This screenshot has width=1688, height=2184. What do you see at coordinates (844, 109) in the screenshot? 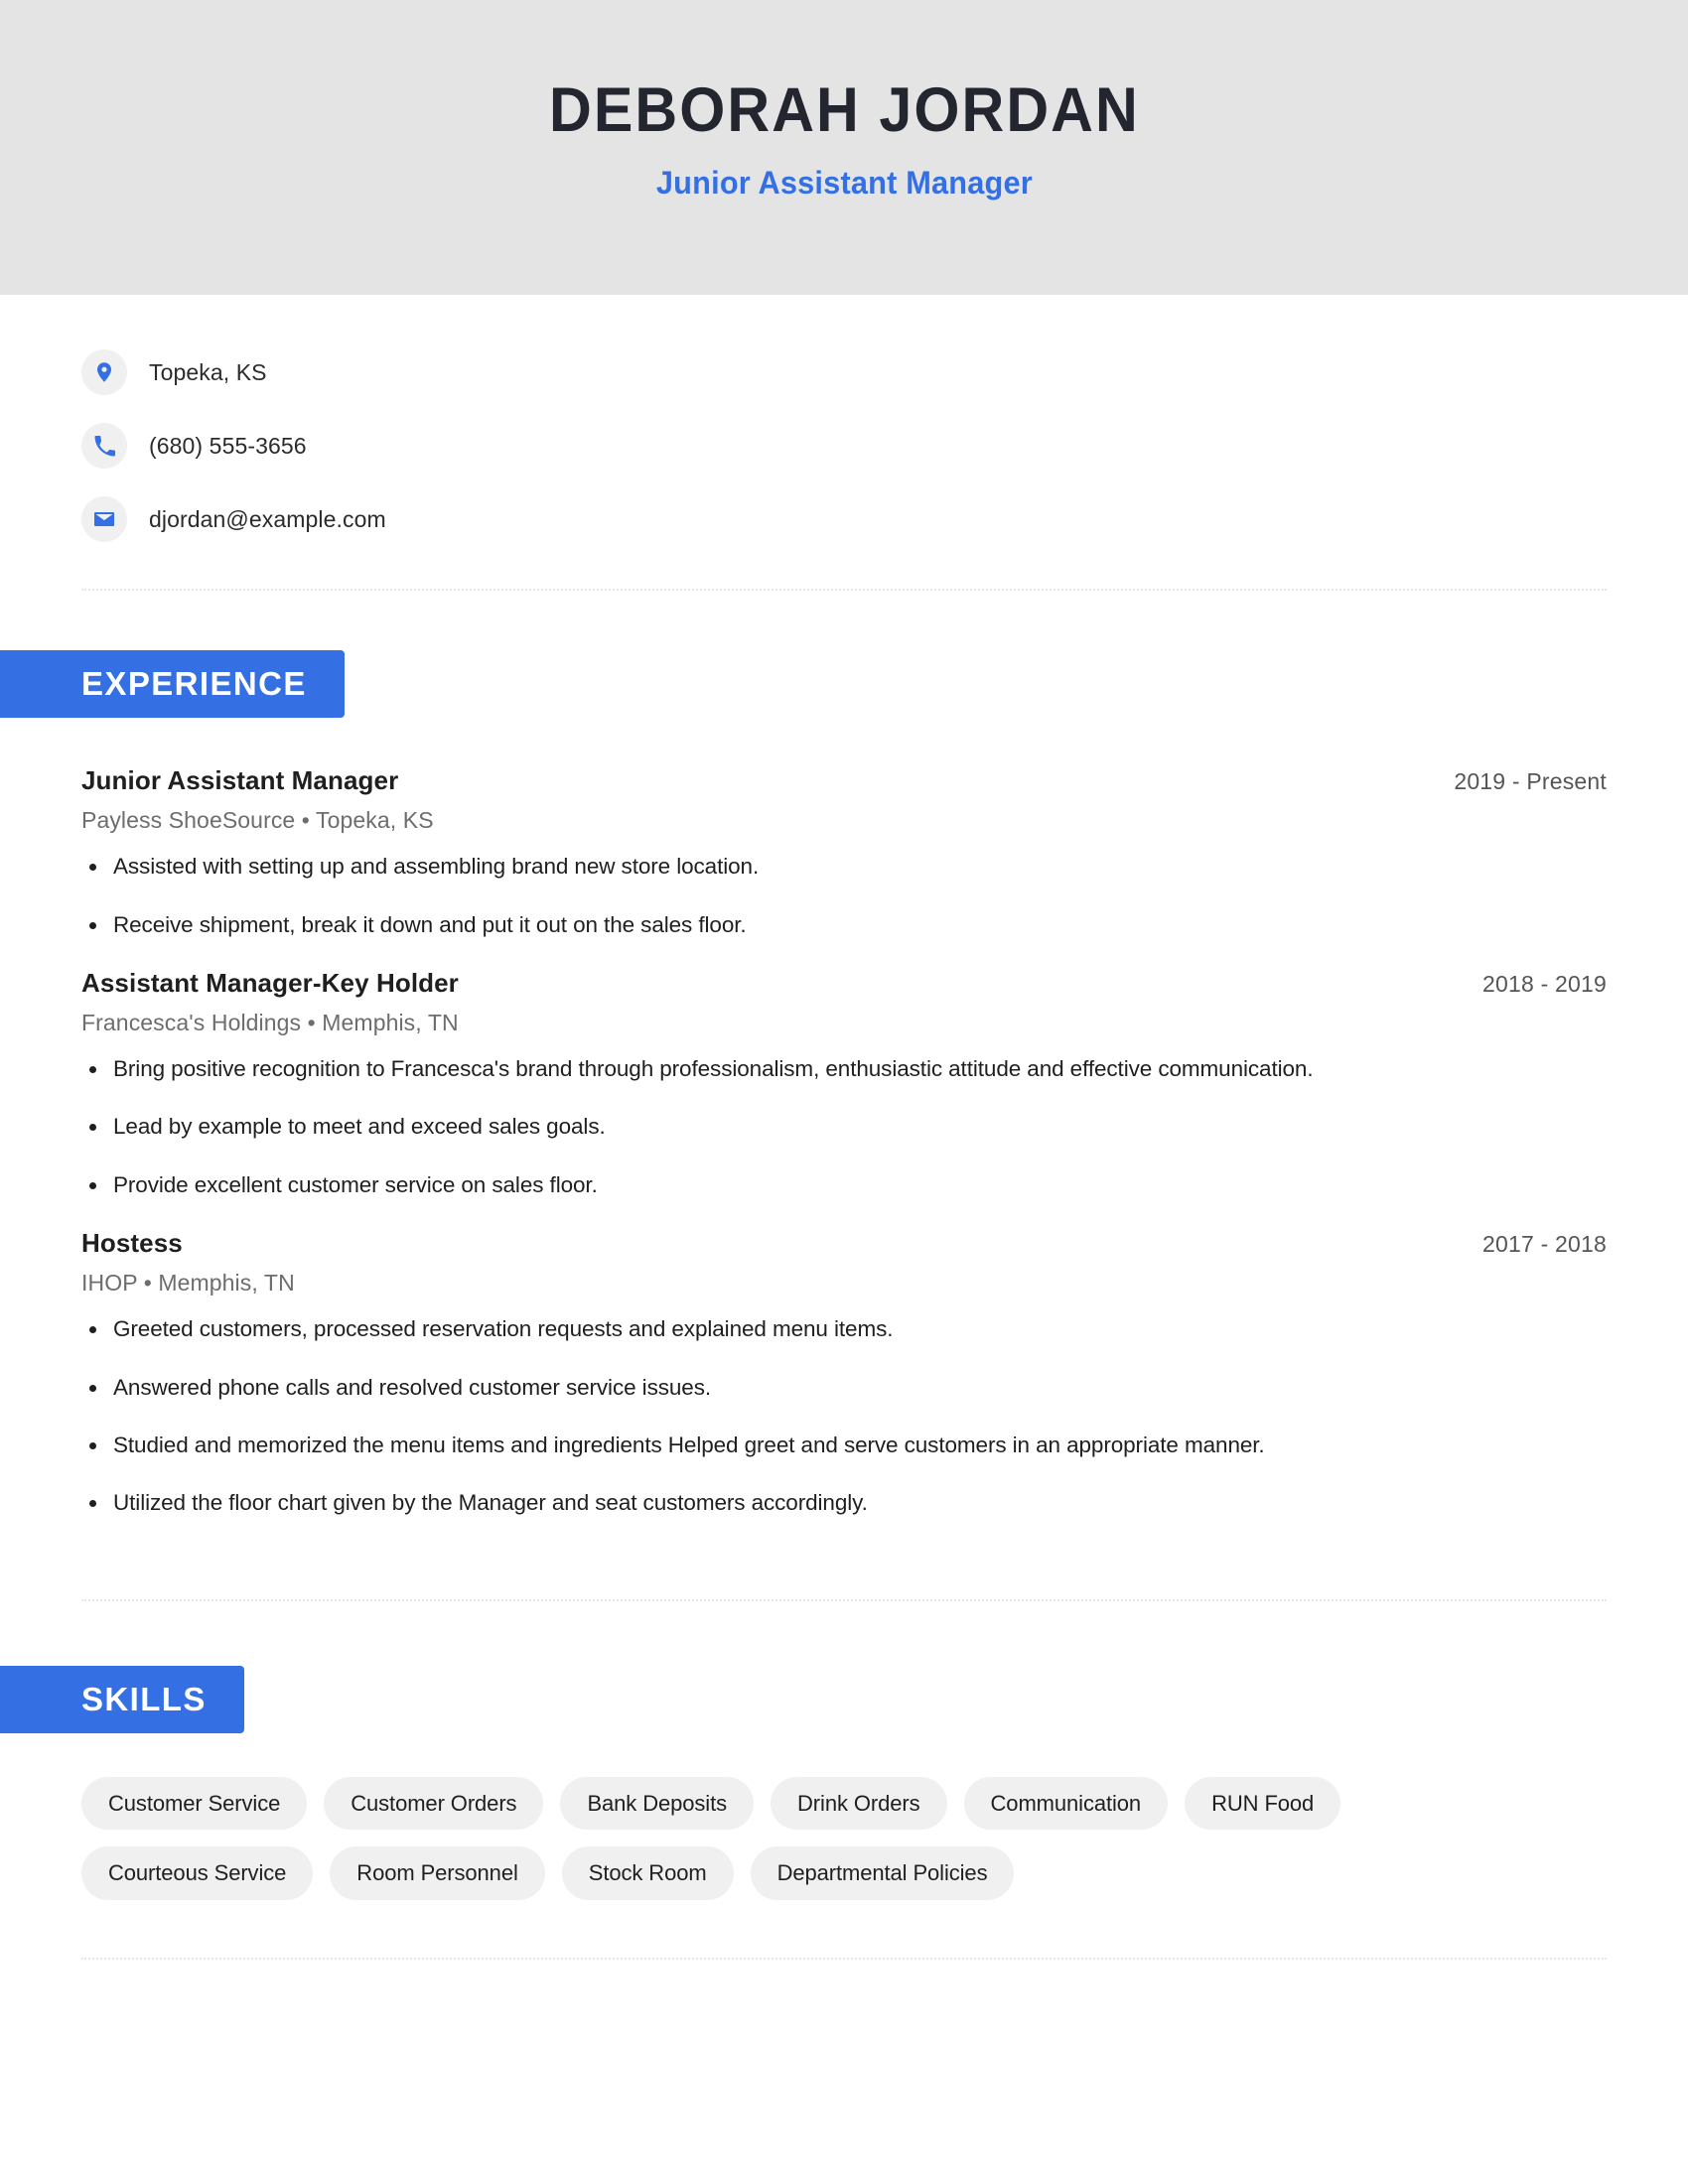
I see `page-title: DEBORAH JORDAN` at bounding box center [844, 109].